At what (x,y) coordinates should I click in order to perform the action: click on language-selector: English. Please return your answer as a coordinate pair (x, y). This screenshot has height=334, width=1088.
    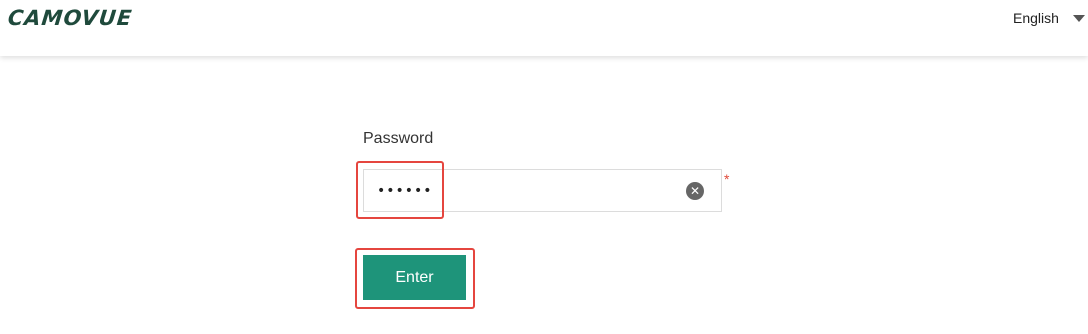
    Looking at the image, I should click on (1049, 18).